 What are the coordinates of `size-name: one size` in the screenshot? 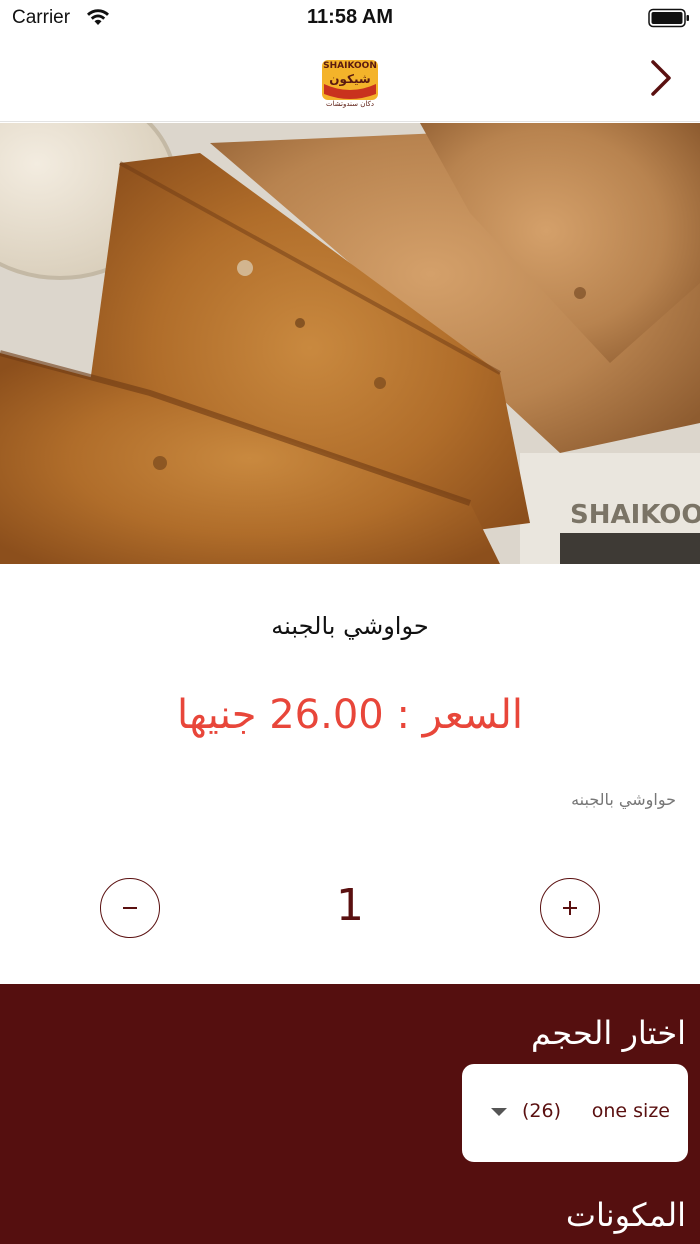 It's located at (630, 1111).